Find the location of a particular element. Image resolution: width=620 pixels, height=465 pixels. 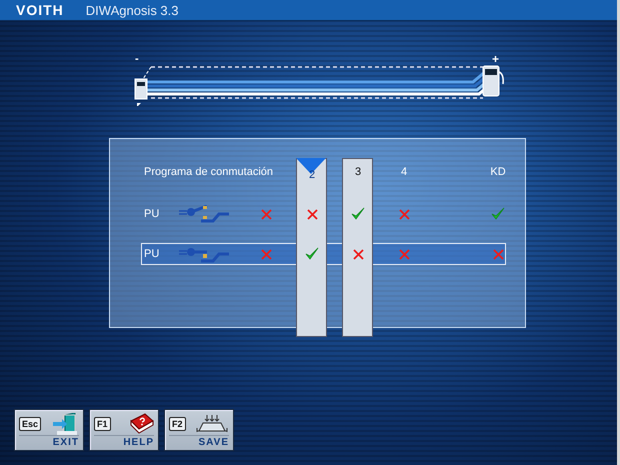

window-title: DIWAgnosis 3.3 is located at coordinates (132, 10).